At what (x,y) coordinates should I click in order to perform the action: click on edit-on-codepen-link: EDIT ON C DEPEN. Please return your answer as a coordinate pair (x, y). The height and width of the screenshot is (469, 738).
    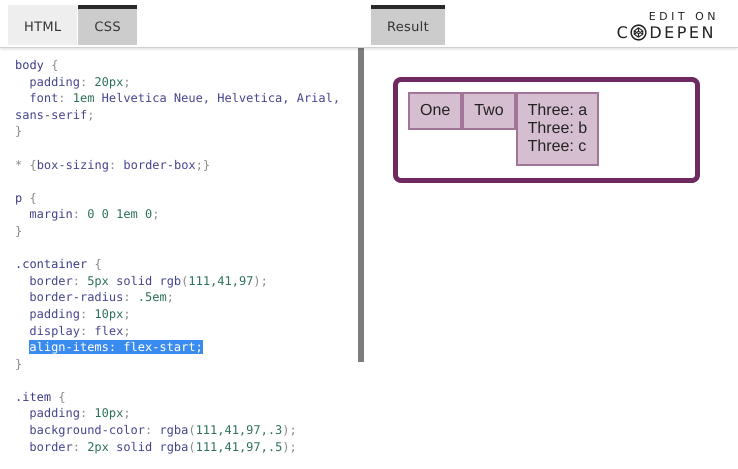
    Looking at the image, I should click on (666, 26).